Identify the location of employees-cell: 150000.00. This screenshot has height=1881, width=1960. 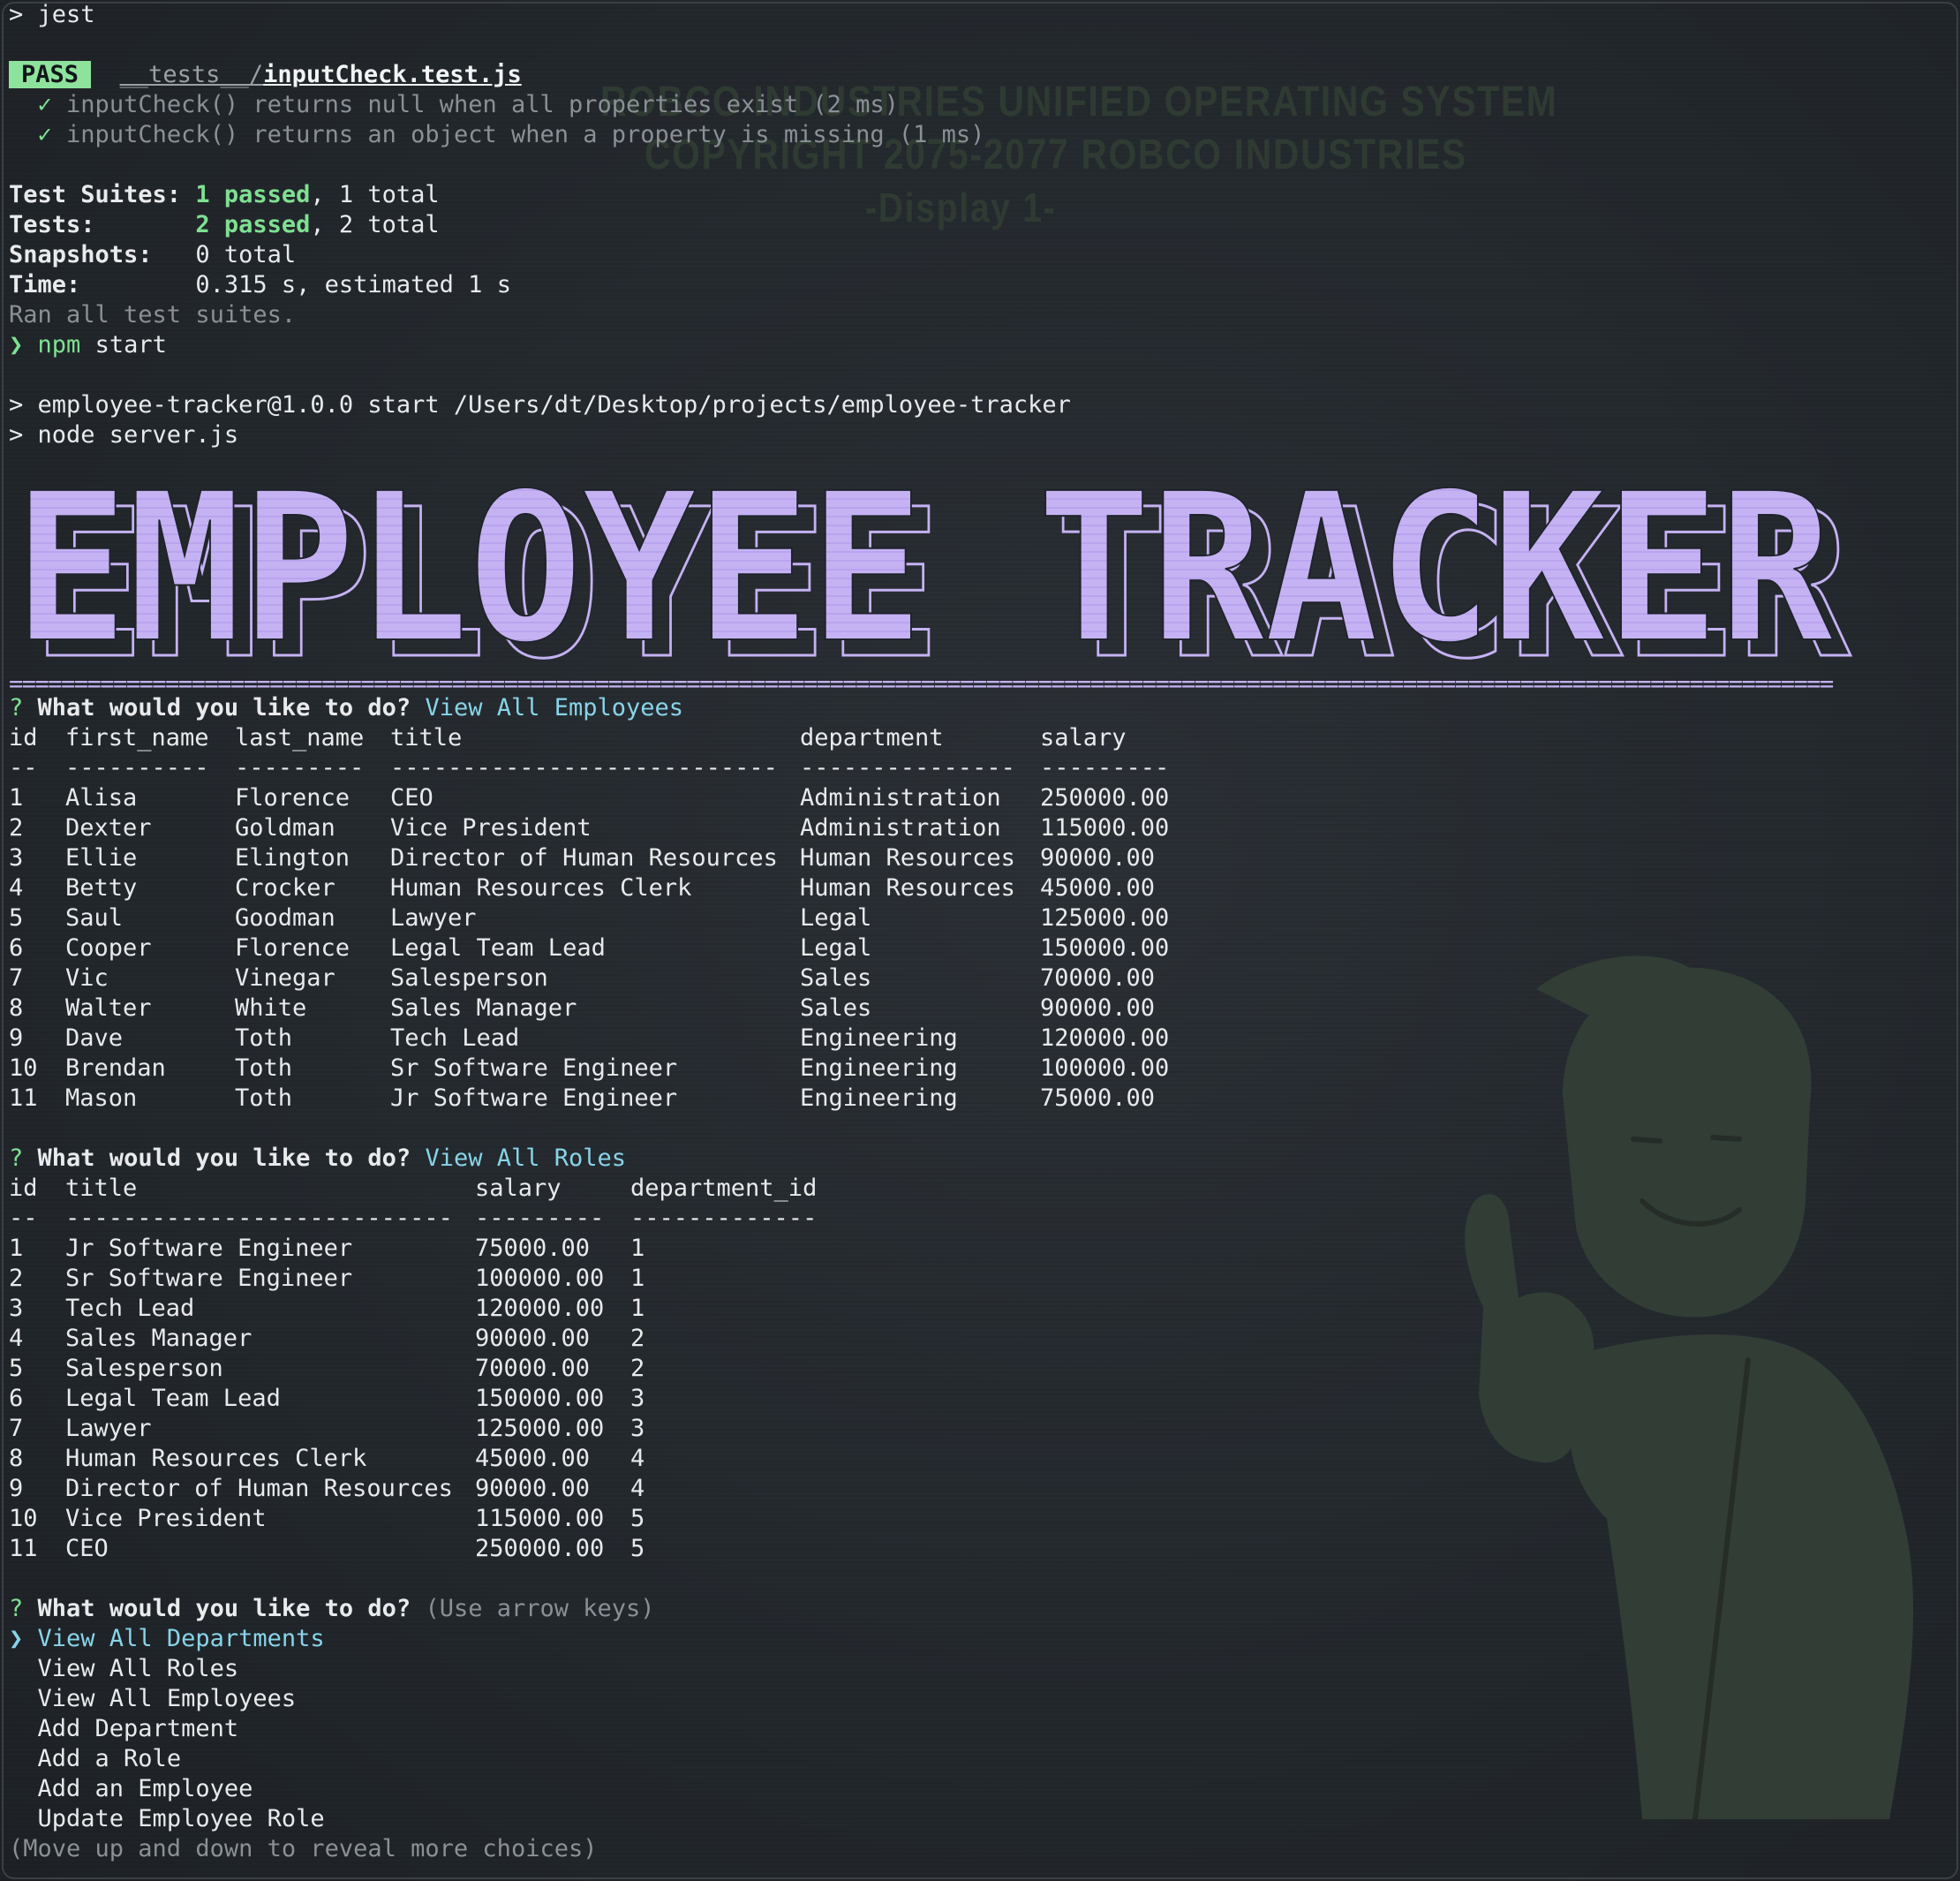
(1105, 948).